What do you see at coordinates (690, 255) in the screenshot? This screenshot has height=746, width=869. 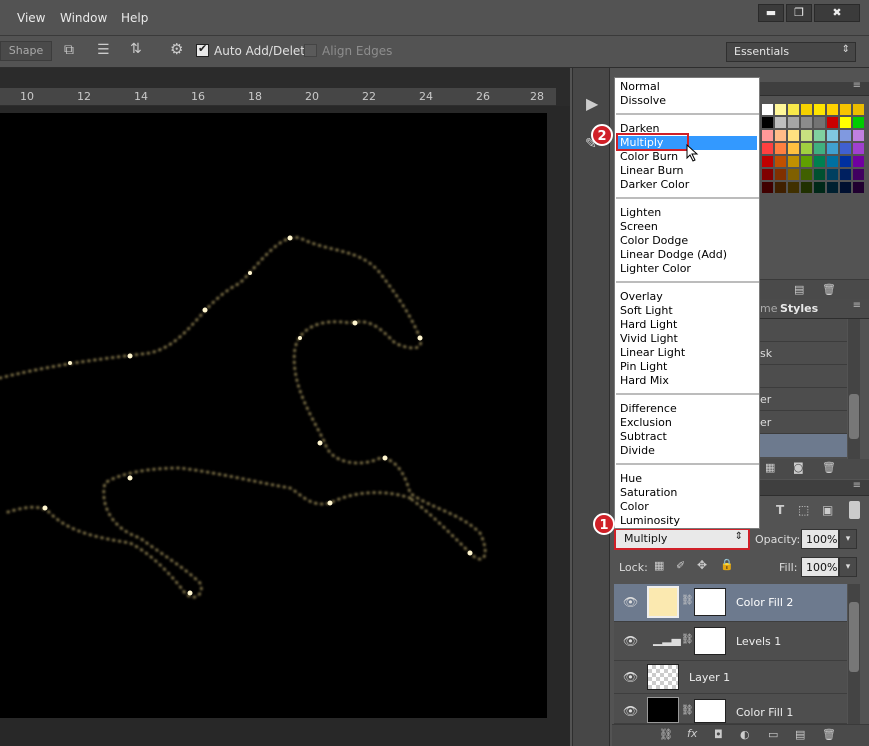 I see `blend-option-linear-dodge-add: Linear Dodge (Add)` at bounding box center [690, 255].